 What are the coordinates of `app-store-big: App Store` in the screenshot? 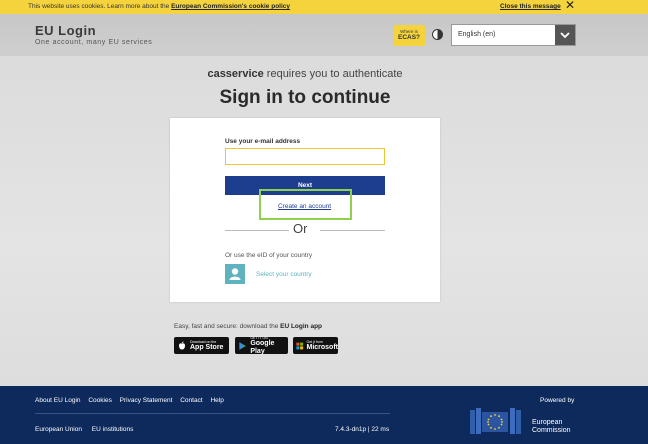 It's located at (207, 347).